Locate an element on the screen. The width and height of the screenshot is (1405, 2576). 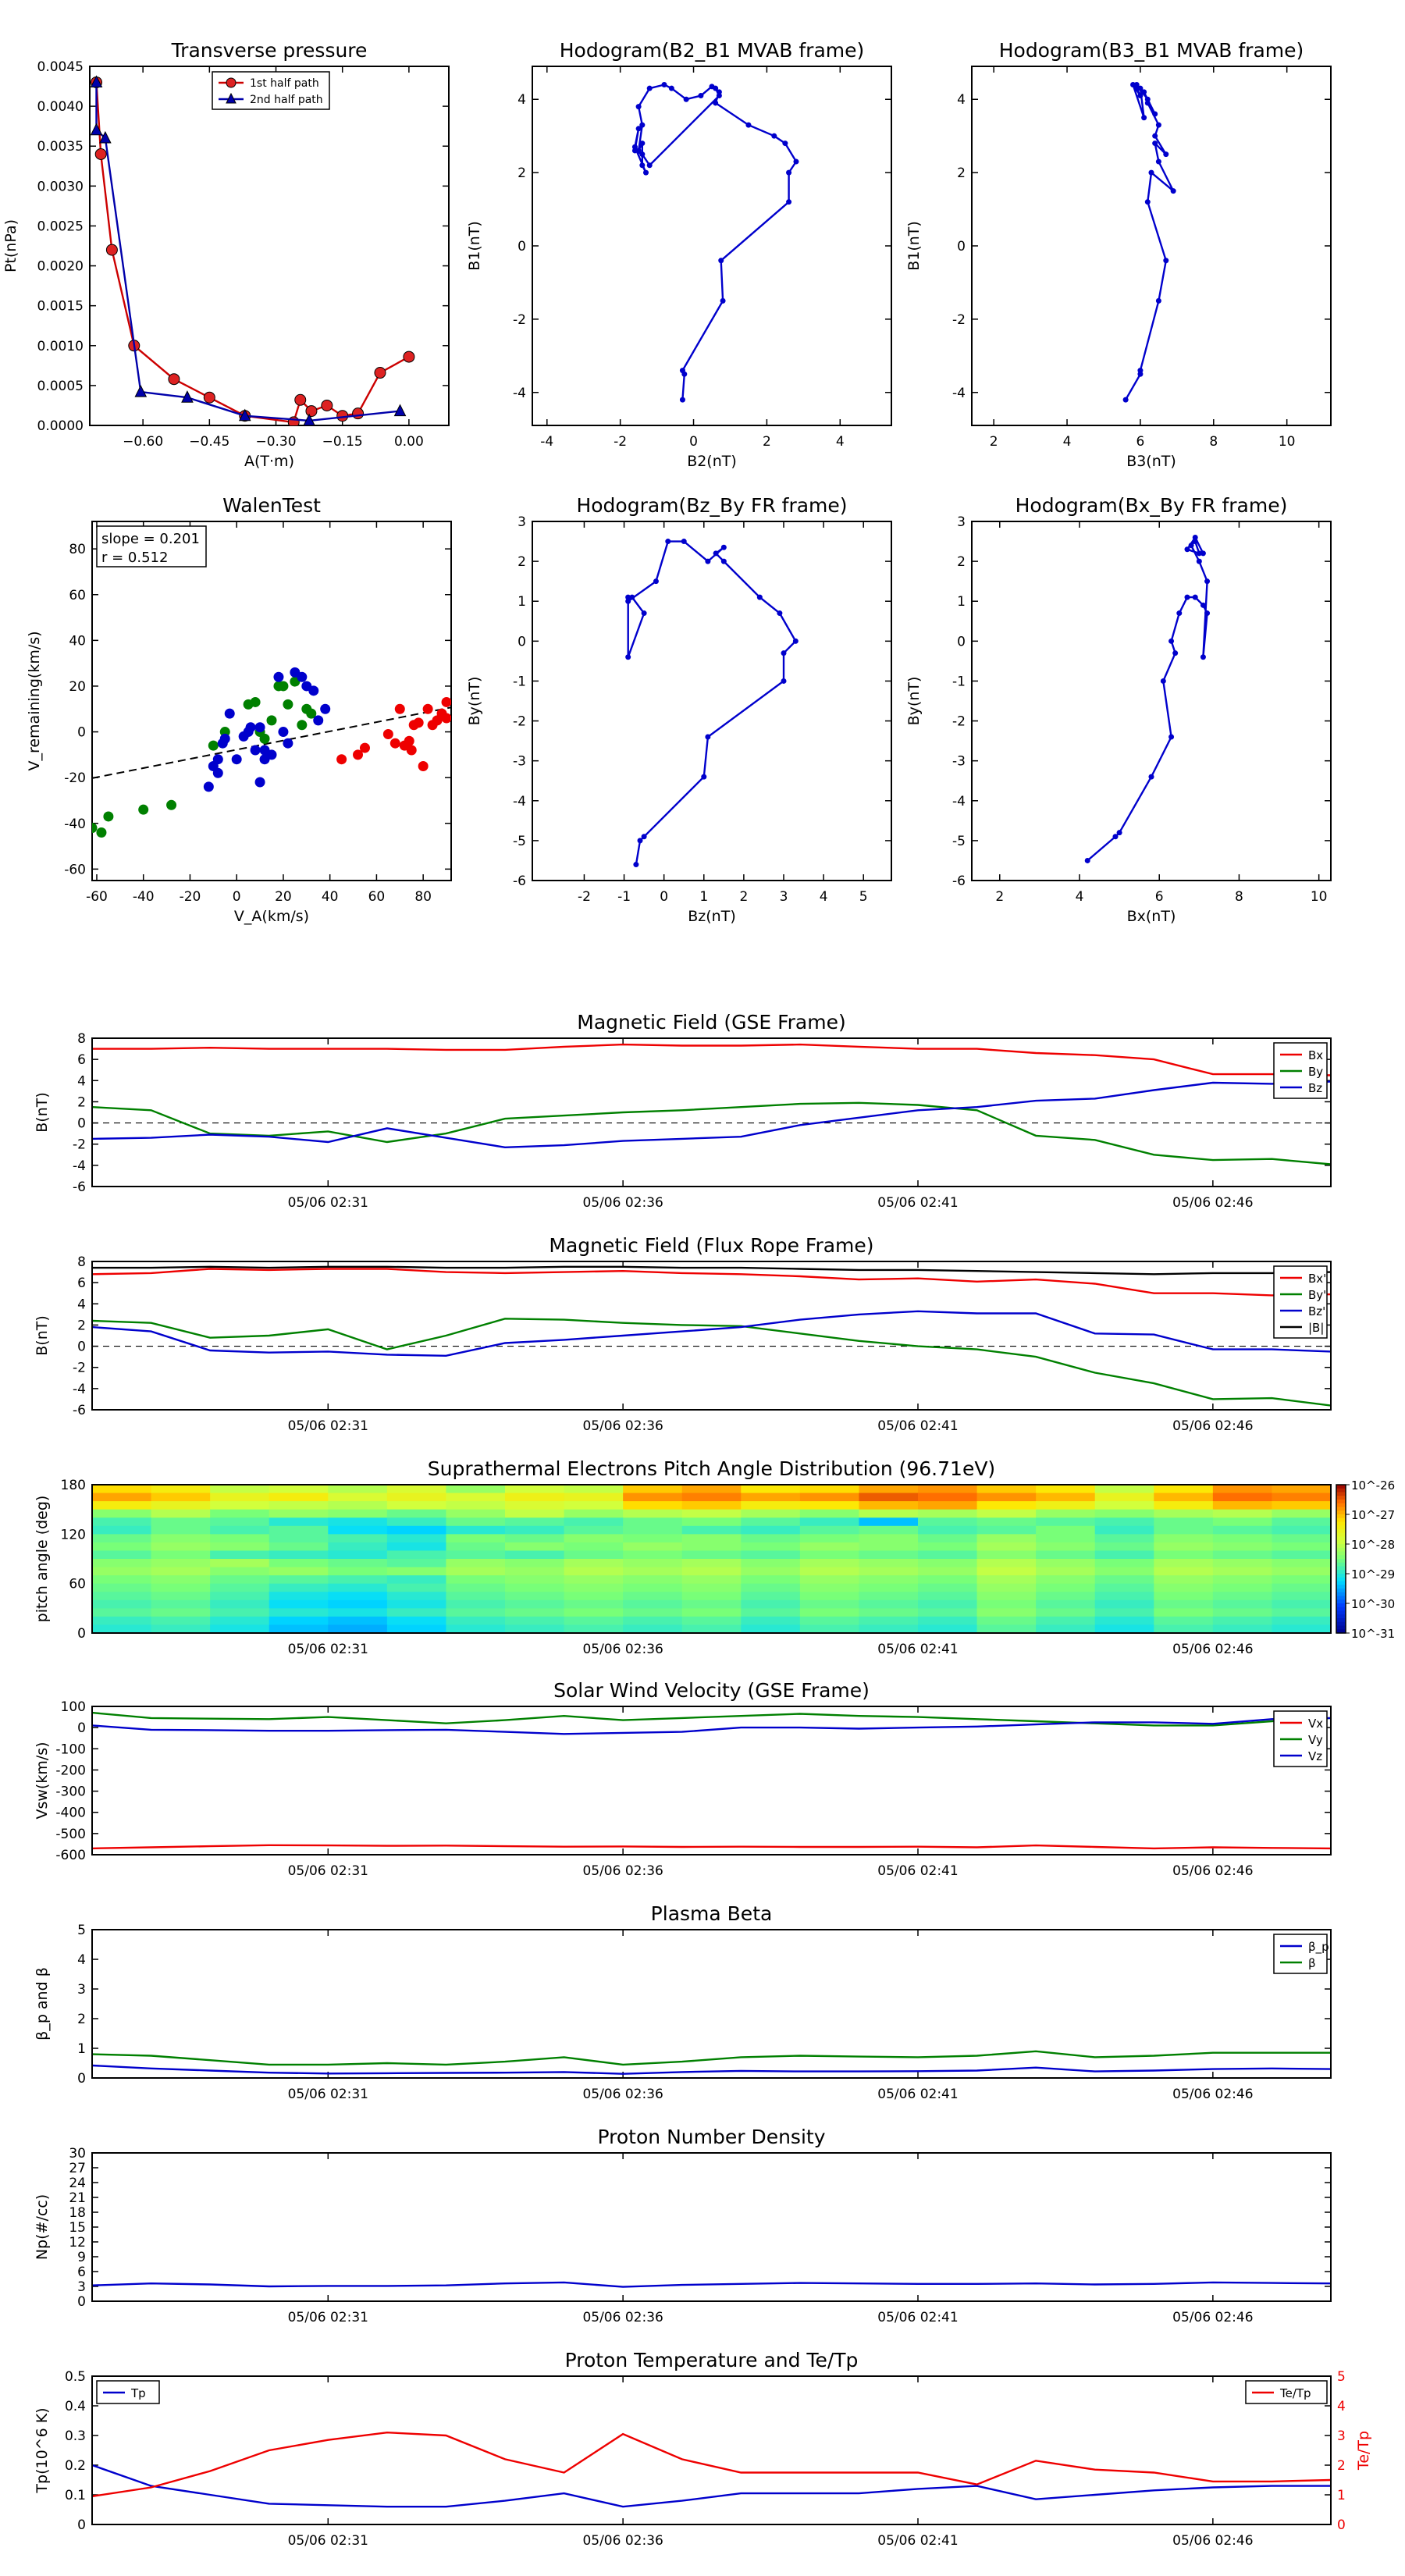
legend: Te/Tp is located at coordinates (1287, 2392).